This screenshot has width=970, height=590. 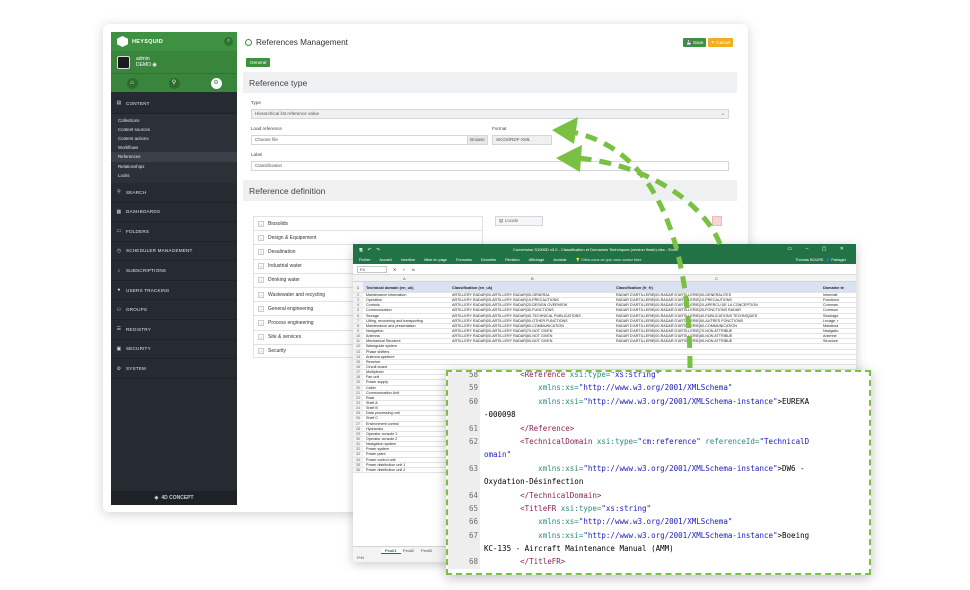 I want to click on row-number: 24, so click(x=358, y=408).